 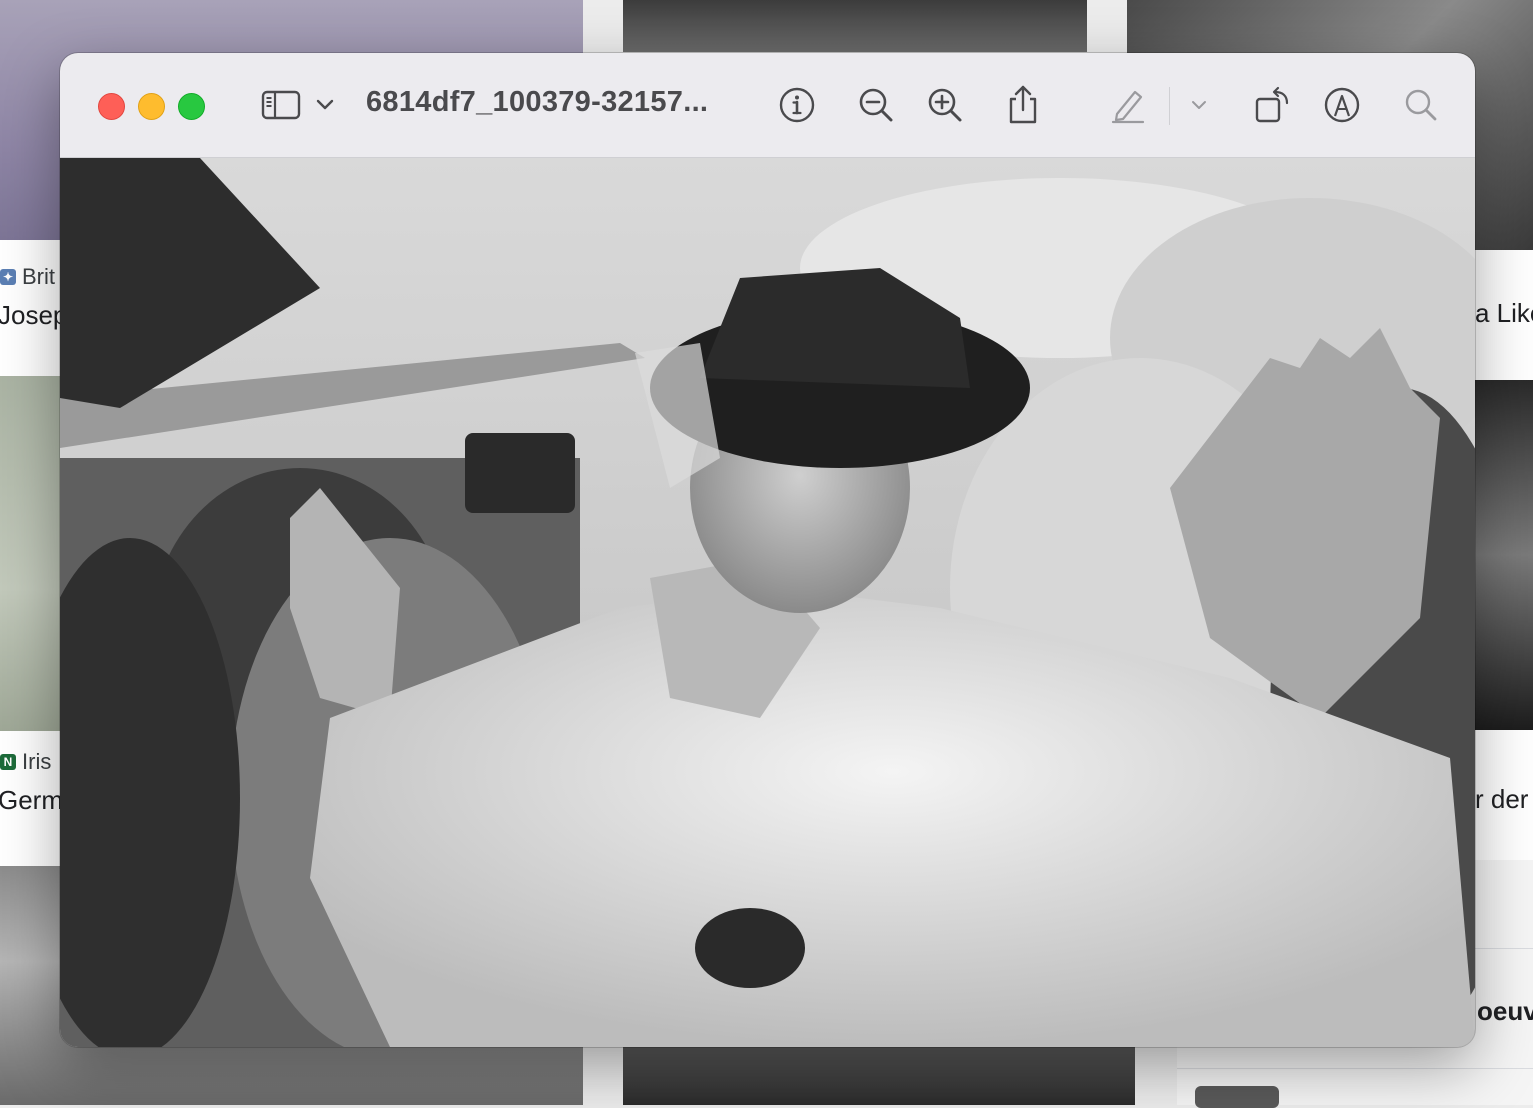 I want to click on result-title: r der, so click(x=1501, y=799).